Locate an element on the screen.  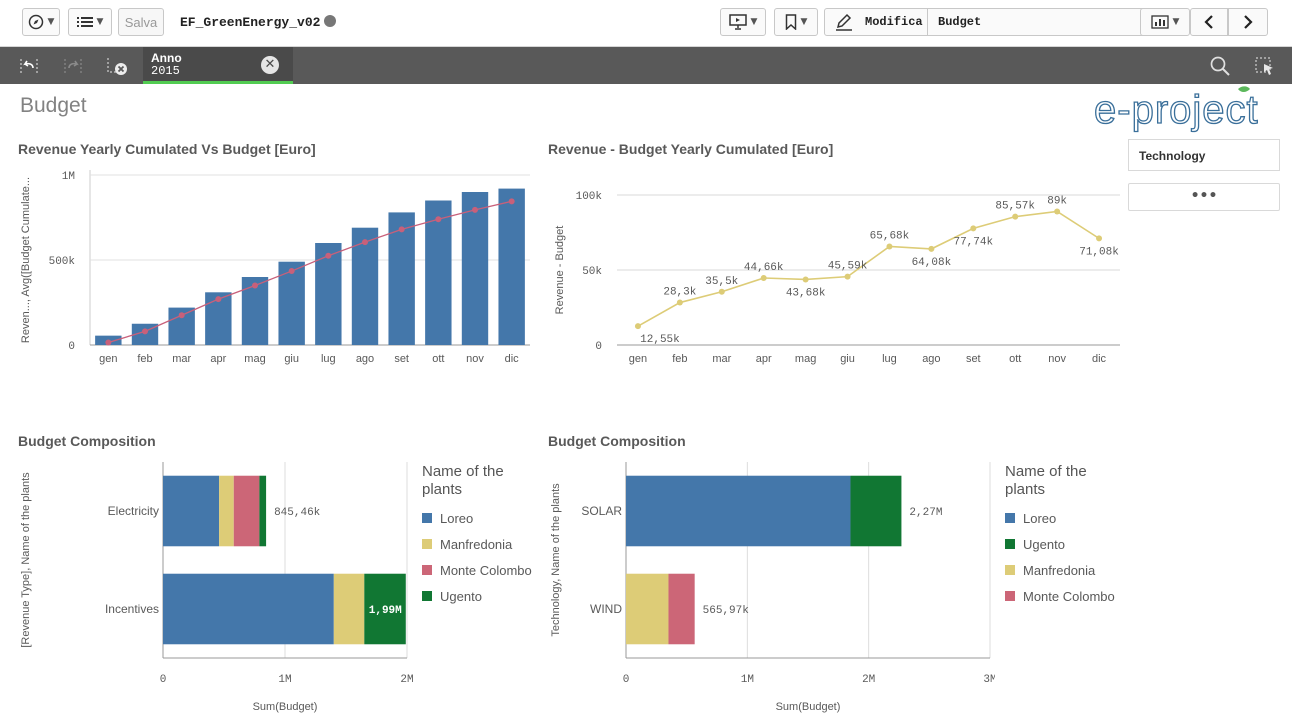
x-tick-label: dic is located at coordinates (512, 359).